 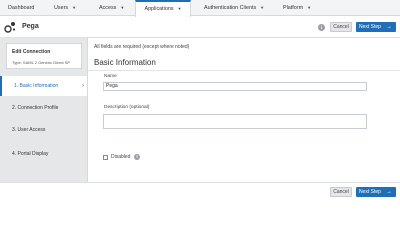 What do you see at coordinates (105, 157) in the screenshot?
I see `disabled-checkbox` at bounding box center [105, 157].